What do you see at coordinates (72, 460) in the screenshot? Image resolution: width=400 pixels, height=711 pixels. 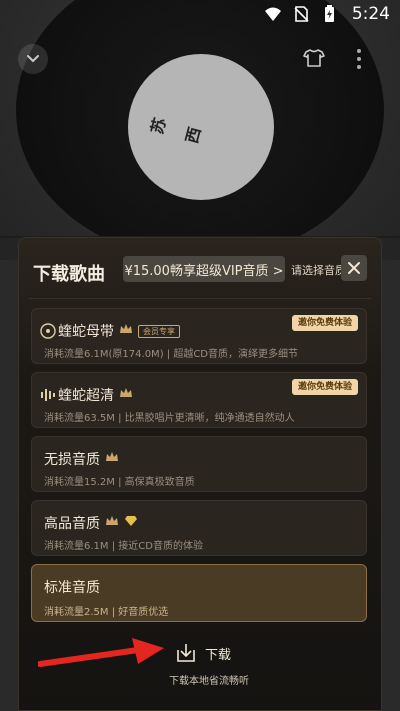 I see `option-title: 无损音质` at bounding box center [72, 460].